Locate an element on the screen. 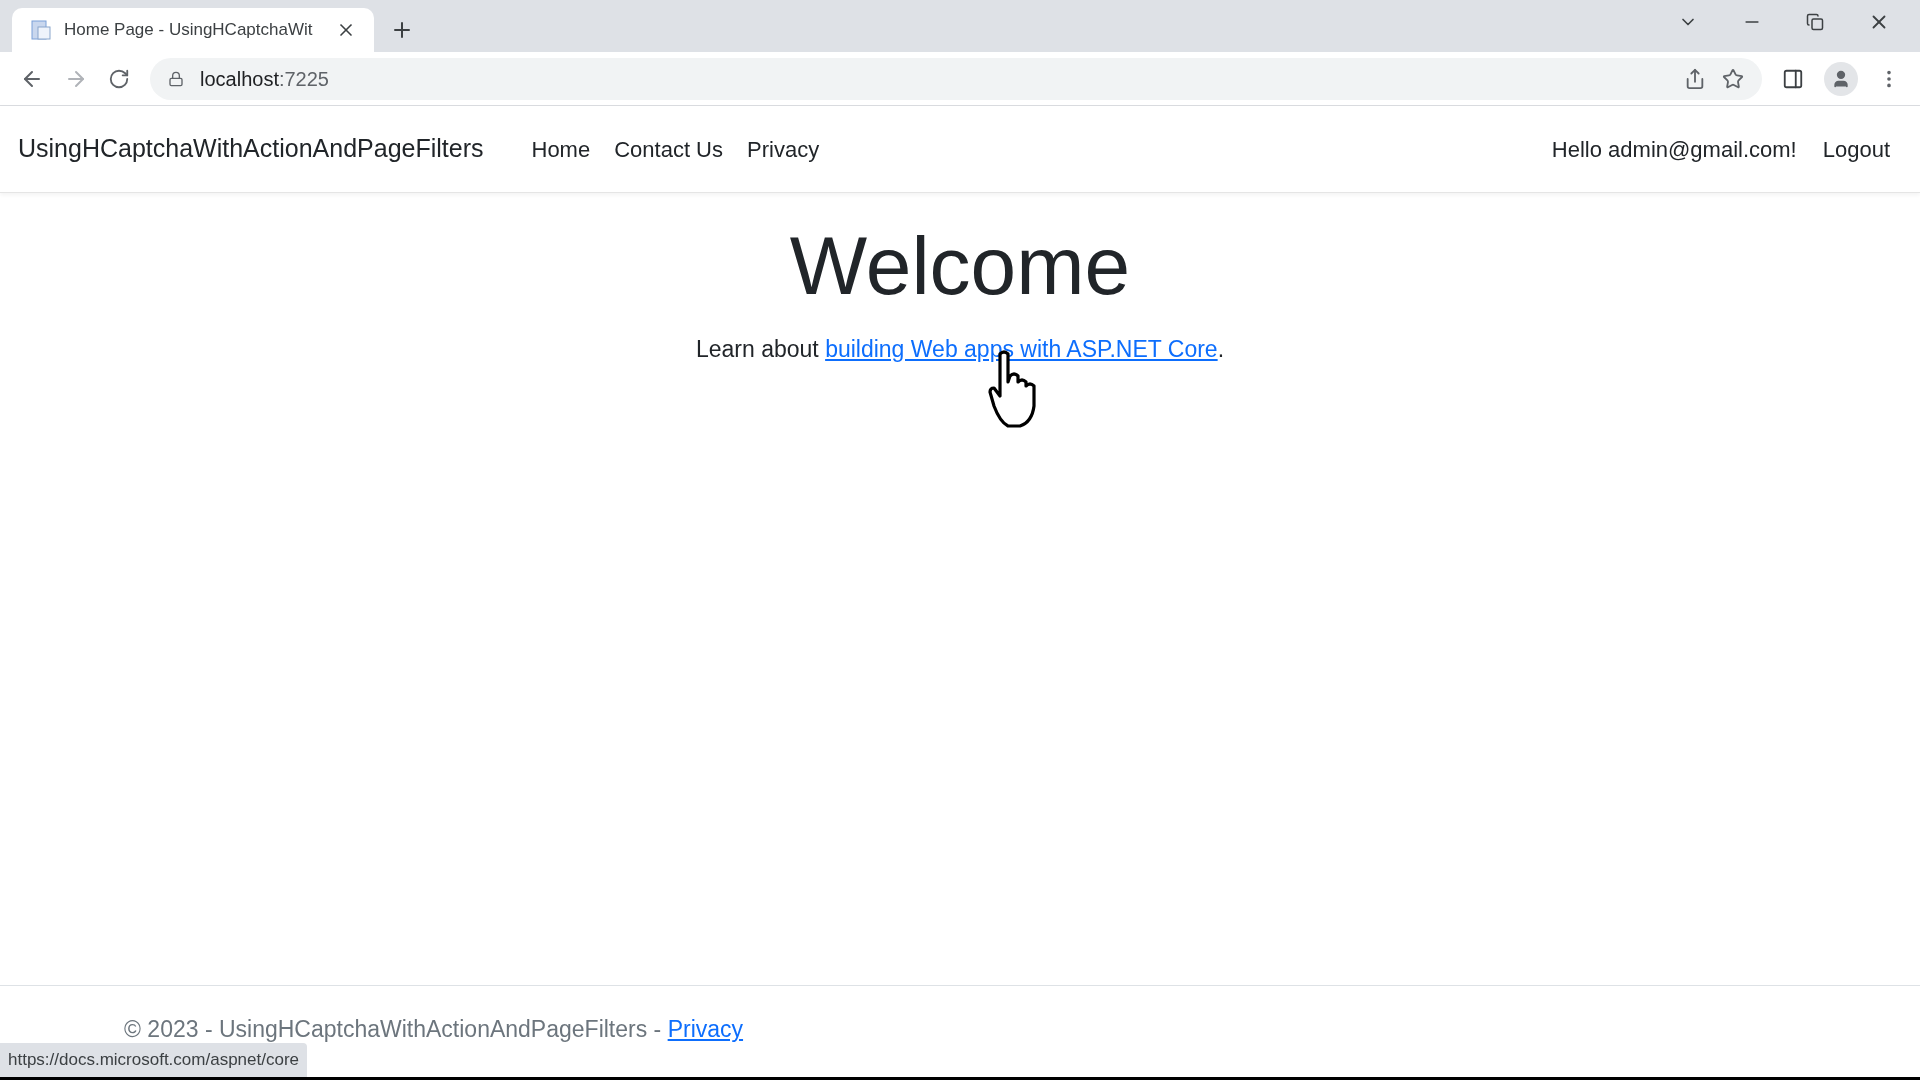 Image resolution: width=1920 pixels, height=1080 pixels. footer-text: © 2023 - UsingHCaptchaWithActionAndPageFilters - Privacy is located at coordinates (434, 1029).